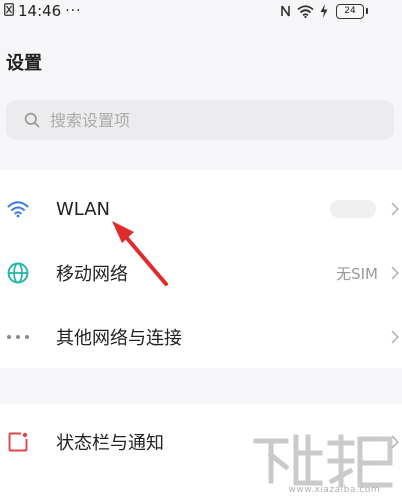  I want to click on status-dots: ···, so click(73, 11).